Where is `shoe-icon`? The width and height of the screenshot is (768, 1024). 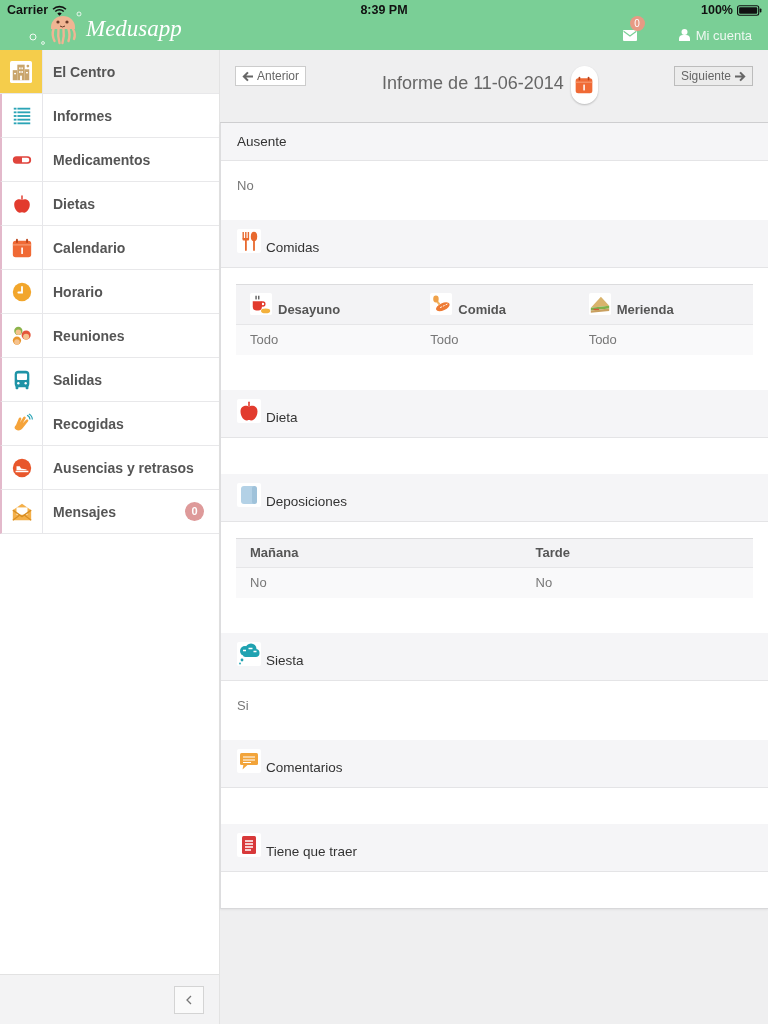 shoe-icon is located at coordinates (22, 467).